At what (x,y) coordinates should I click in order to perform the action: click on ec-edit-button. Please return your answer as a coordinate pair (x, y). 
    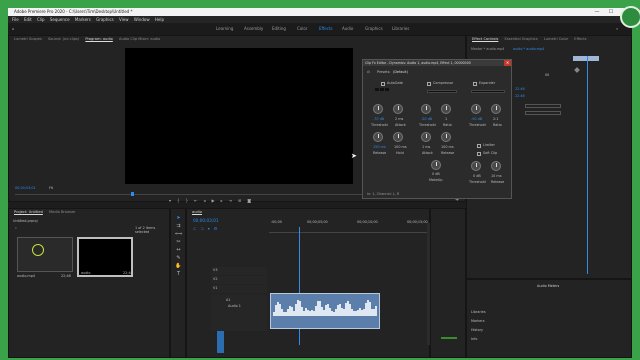
    Looking at the image, I should click on (543, 106).